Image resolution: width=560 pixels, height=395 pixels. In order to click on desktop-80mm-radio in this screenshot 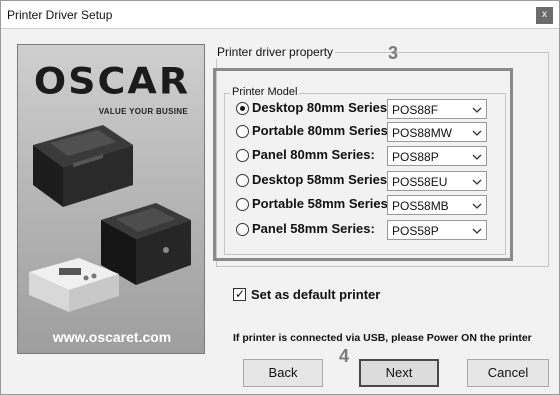, I will do `click(242, 108)`.